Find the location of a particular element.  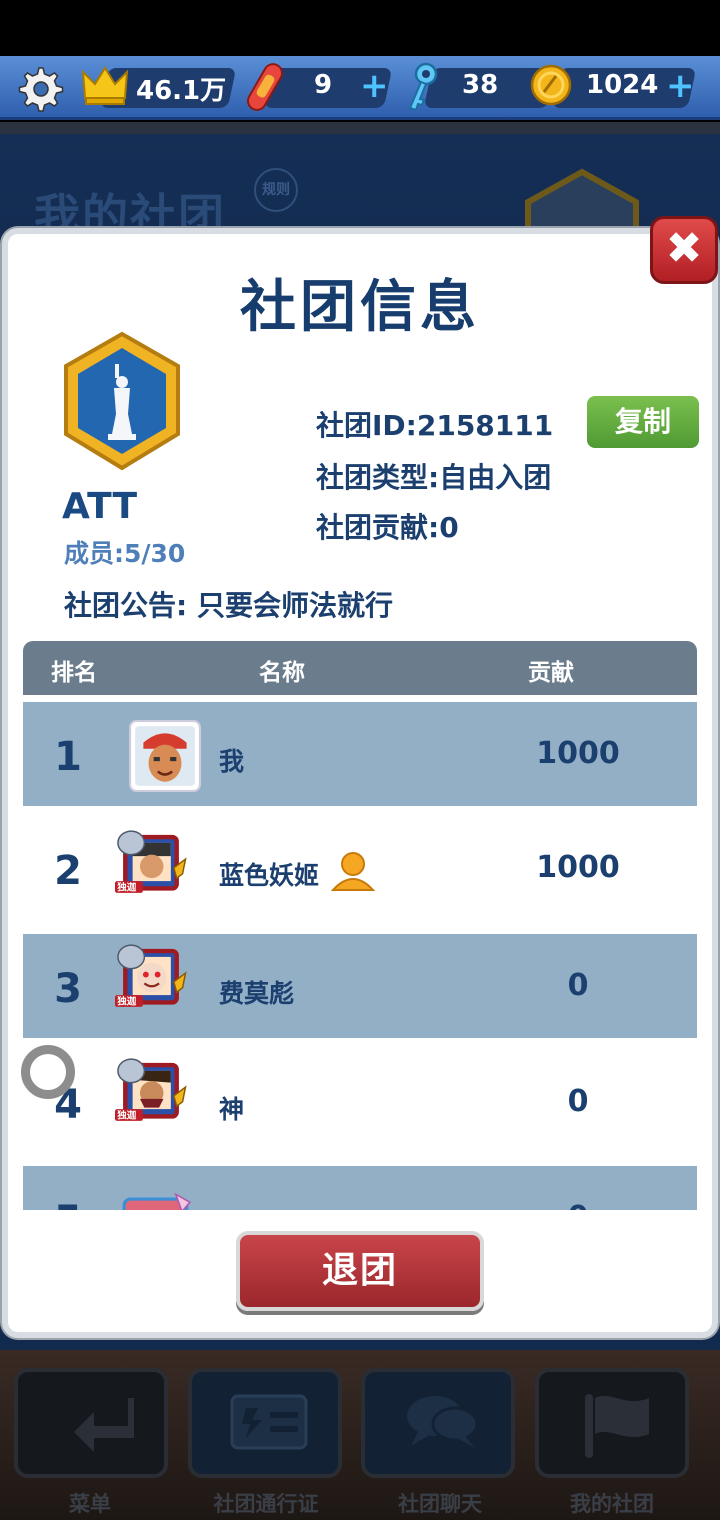

club-chat-button is located at coordinates (438, 1423).